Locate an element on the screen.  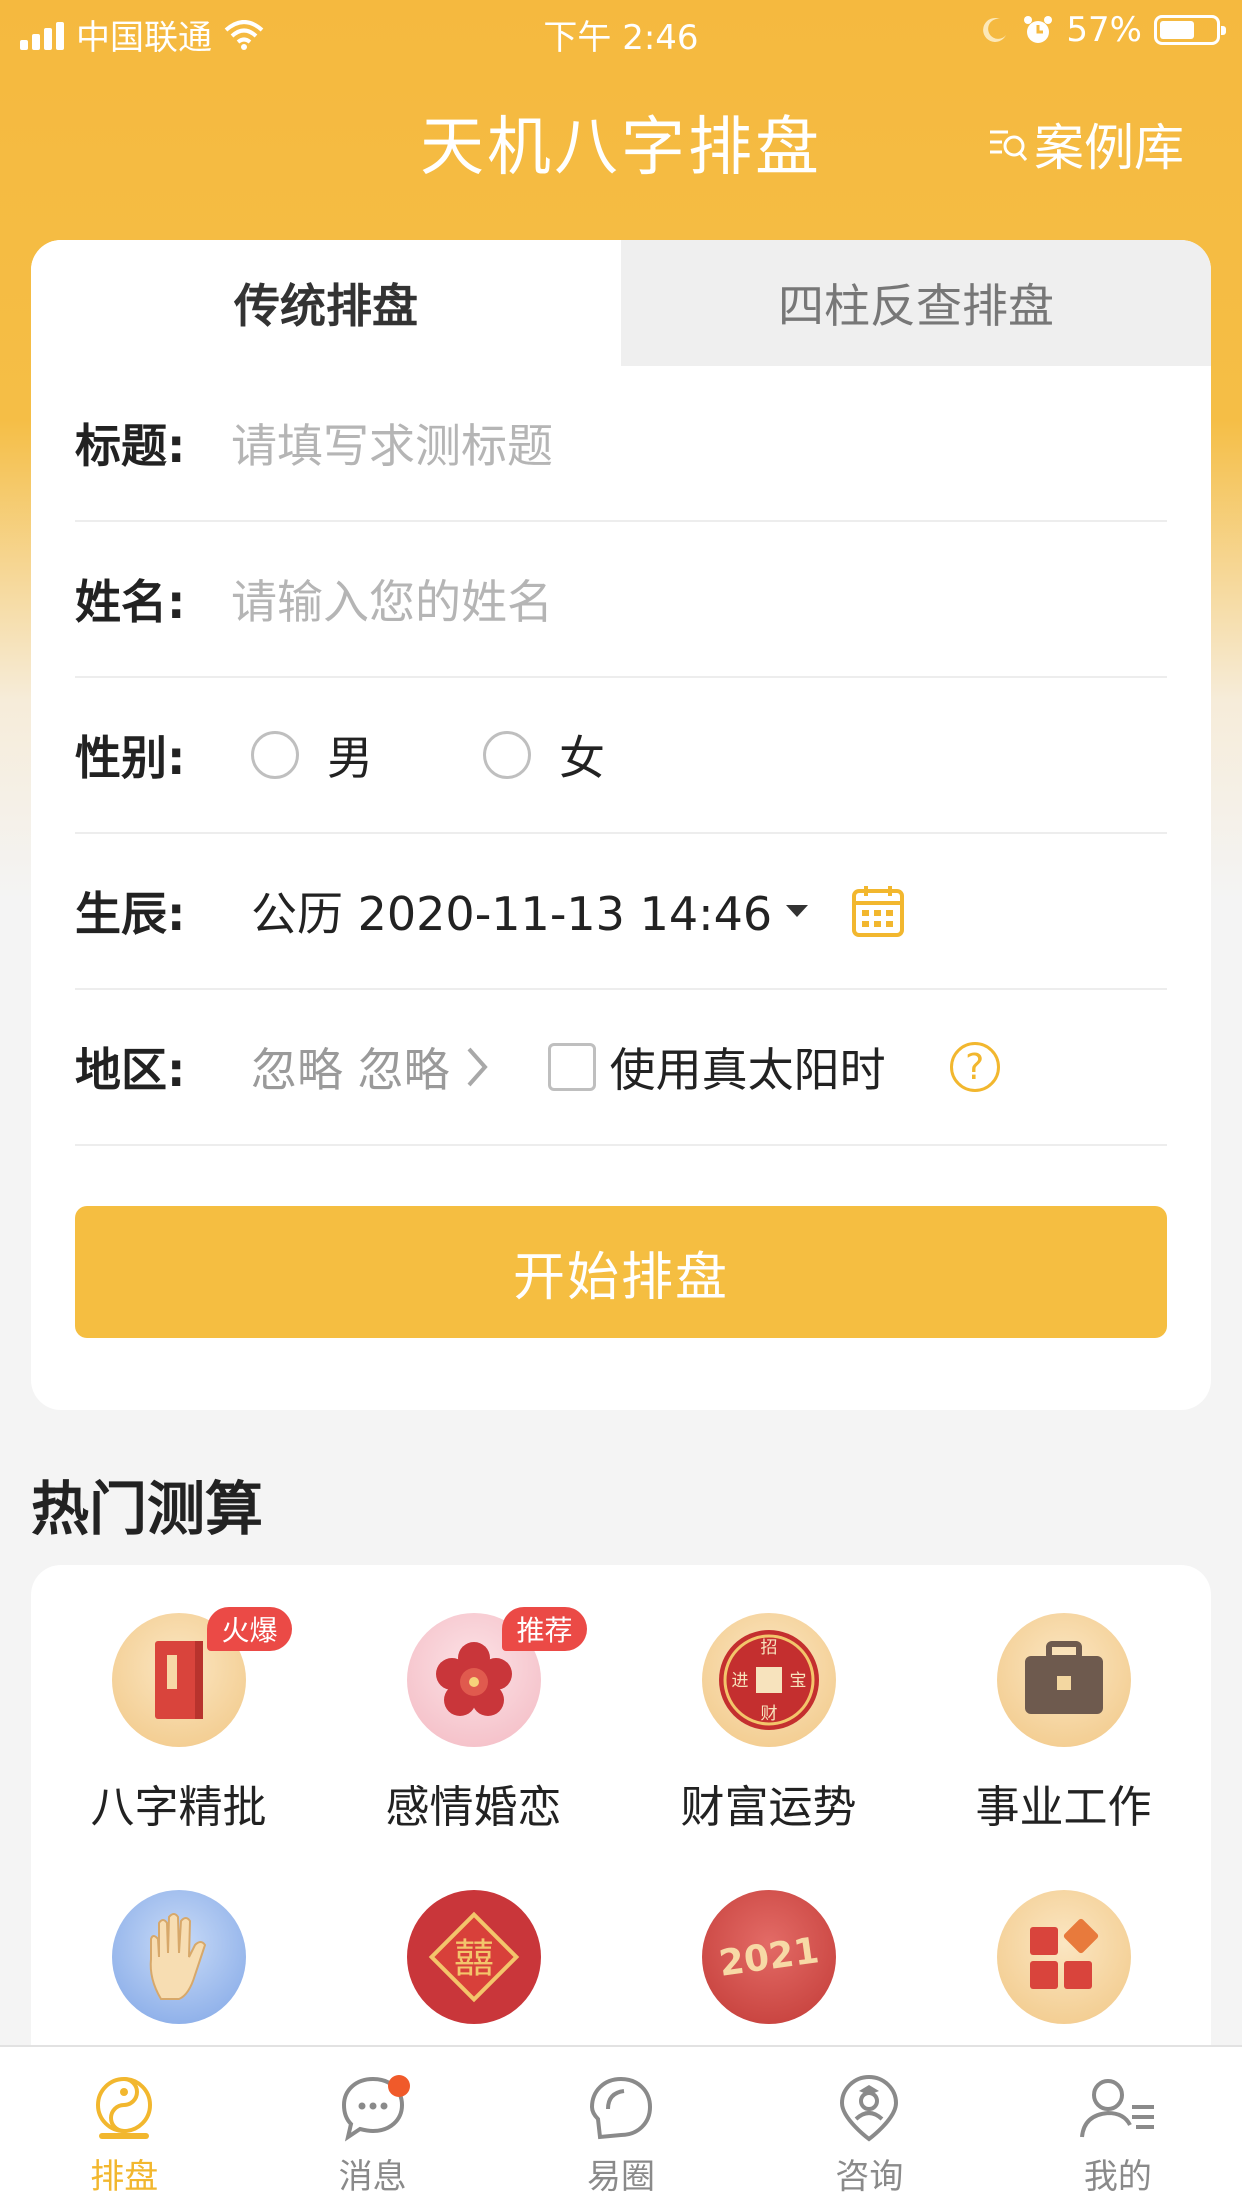
yin-yang-icon is located at coordinates (124, 2108).